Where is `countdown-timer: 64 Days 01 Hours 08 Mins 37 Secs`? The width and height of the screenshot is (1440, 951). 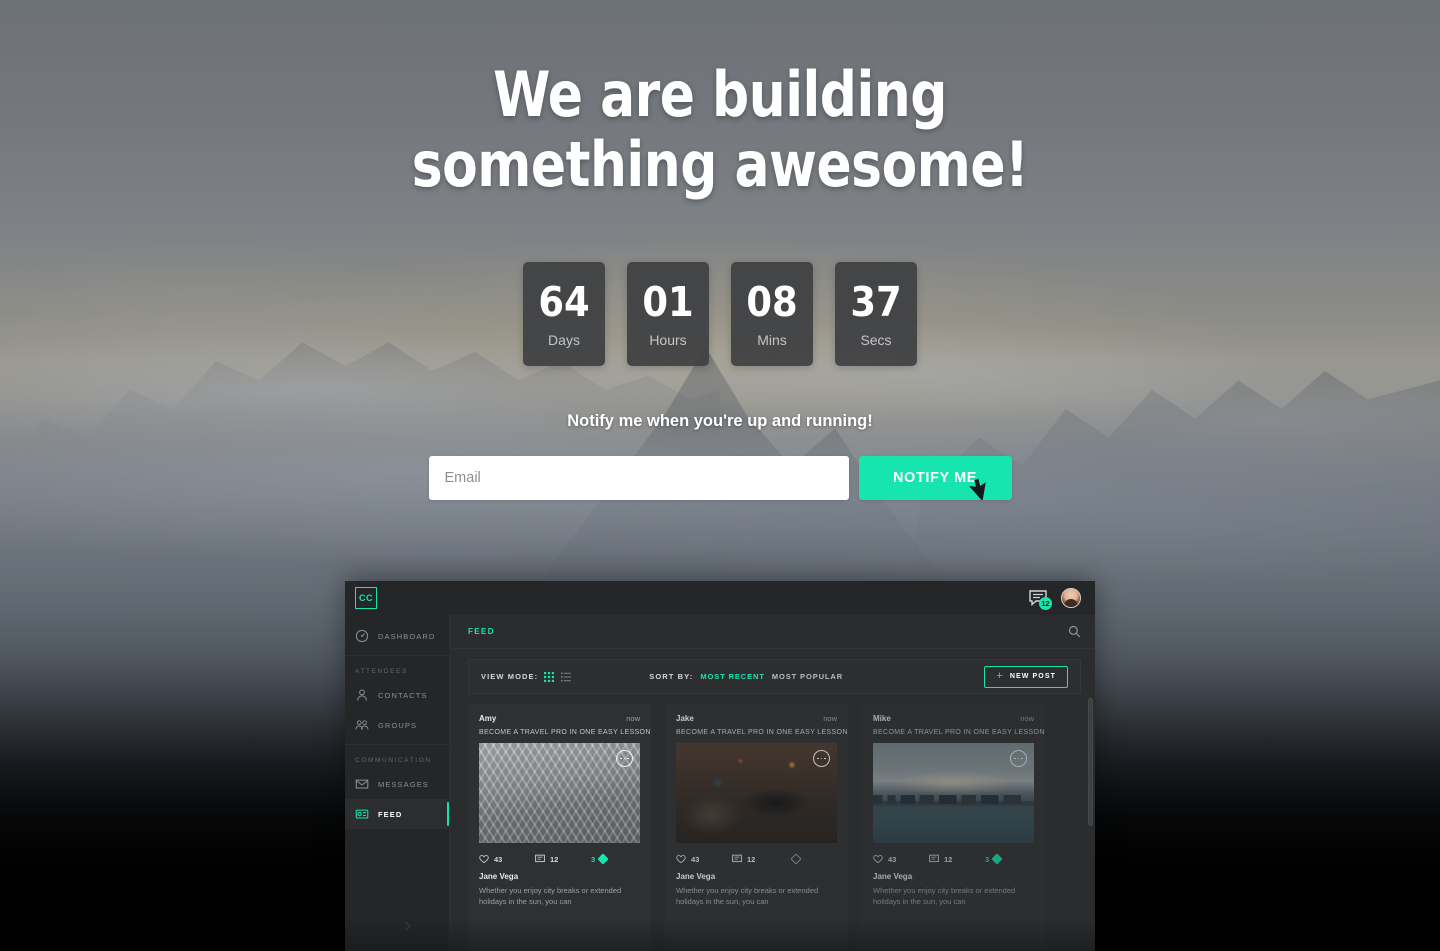 countdown-timer: 64 Days 01 Hours 08 Mins 37 Secs is located at coordinates (720, 314).